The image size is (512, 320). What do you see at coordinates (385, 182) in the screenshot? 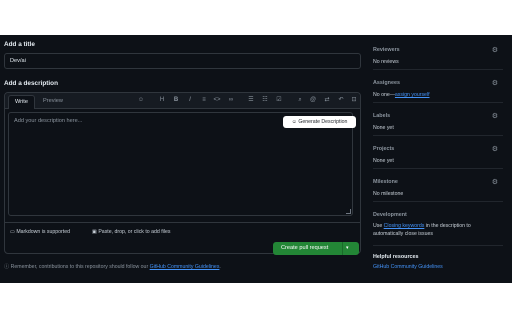
I see `milestone-title: Milestone` at bounding box center [385, 182].